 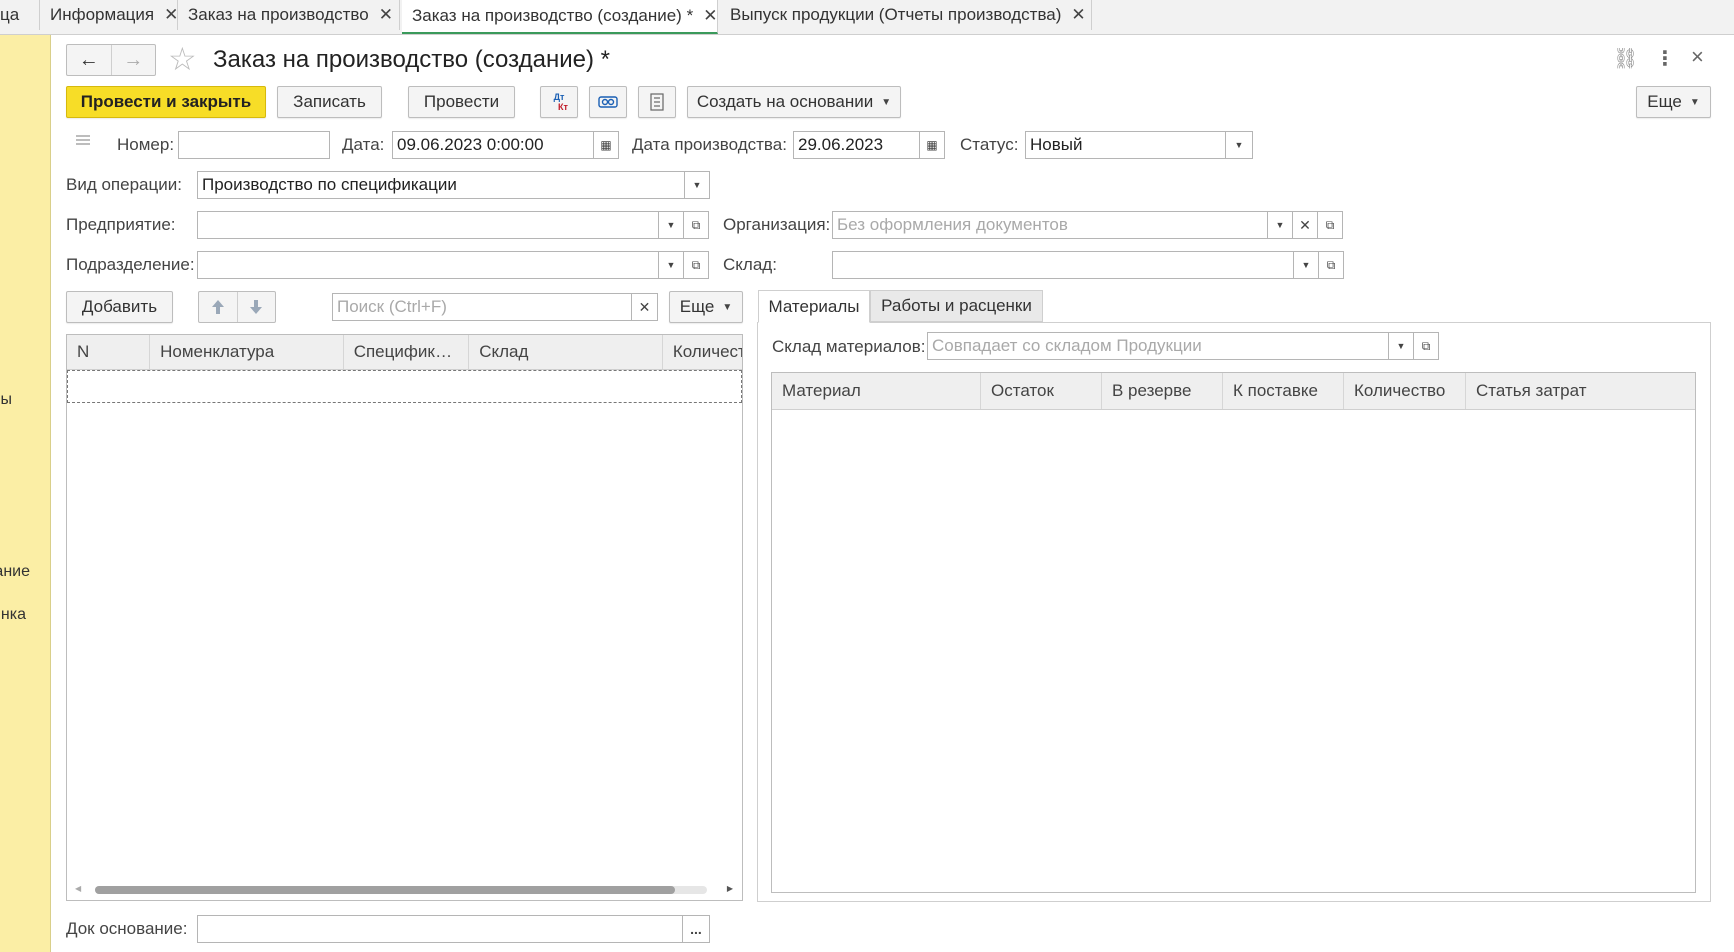 I want to click on column-header: Номенклатура, so click(x=247, y=352).